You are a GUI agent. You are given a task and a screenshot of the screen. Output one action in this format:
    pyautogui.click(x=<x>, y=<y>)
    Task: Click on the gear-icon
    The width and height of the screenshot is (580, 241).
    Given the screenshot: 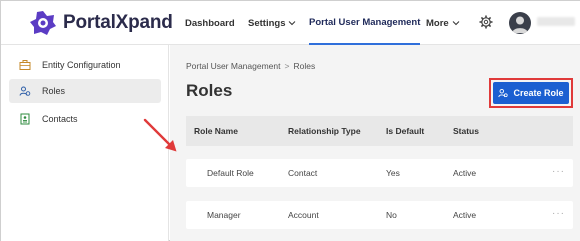 What is the action you would take?
    pyautogui.click(x=486, y=22)
    